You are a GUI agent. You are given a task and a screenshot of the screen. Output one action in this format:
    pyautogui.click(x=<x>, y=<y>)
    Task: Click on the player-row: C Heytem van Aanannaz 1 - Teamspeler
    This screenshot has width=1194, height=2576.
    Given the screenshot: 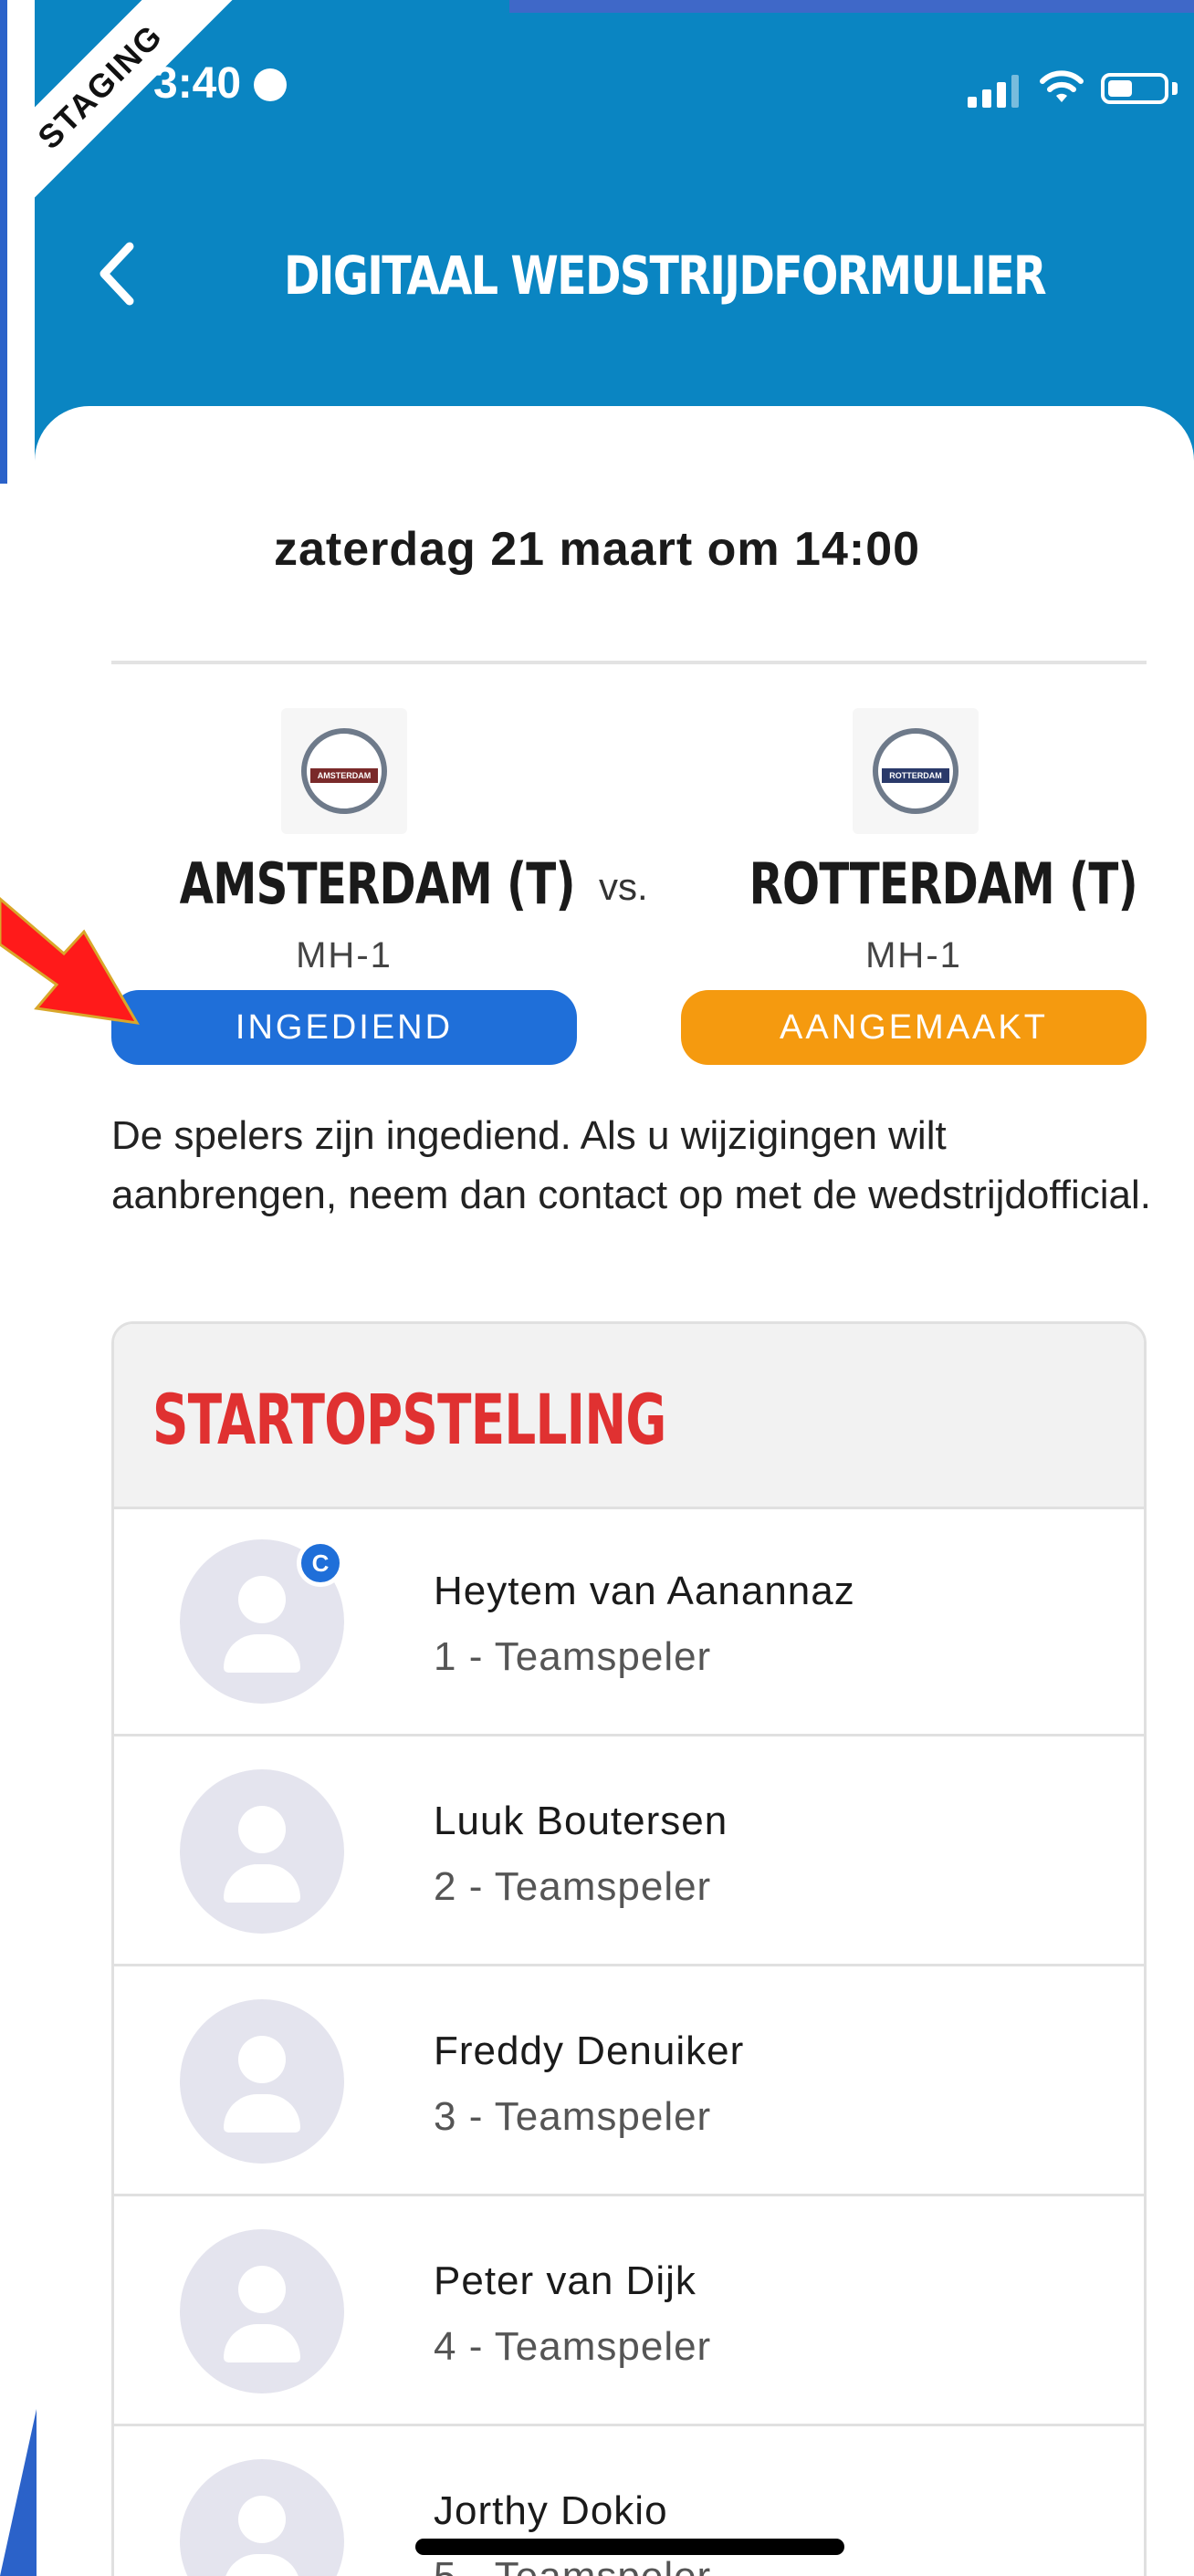 What is the action you would take?
    pyautogui.click(x=629, y=1621)
    